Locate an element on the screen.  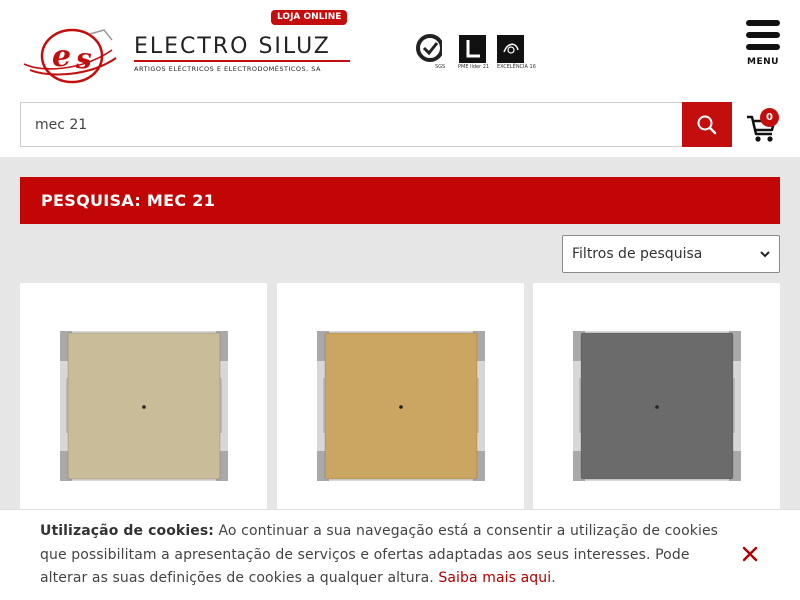
svg-text: e is located at coordinates (61, 56).